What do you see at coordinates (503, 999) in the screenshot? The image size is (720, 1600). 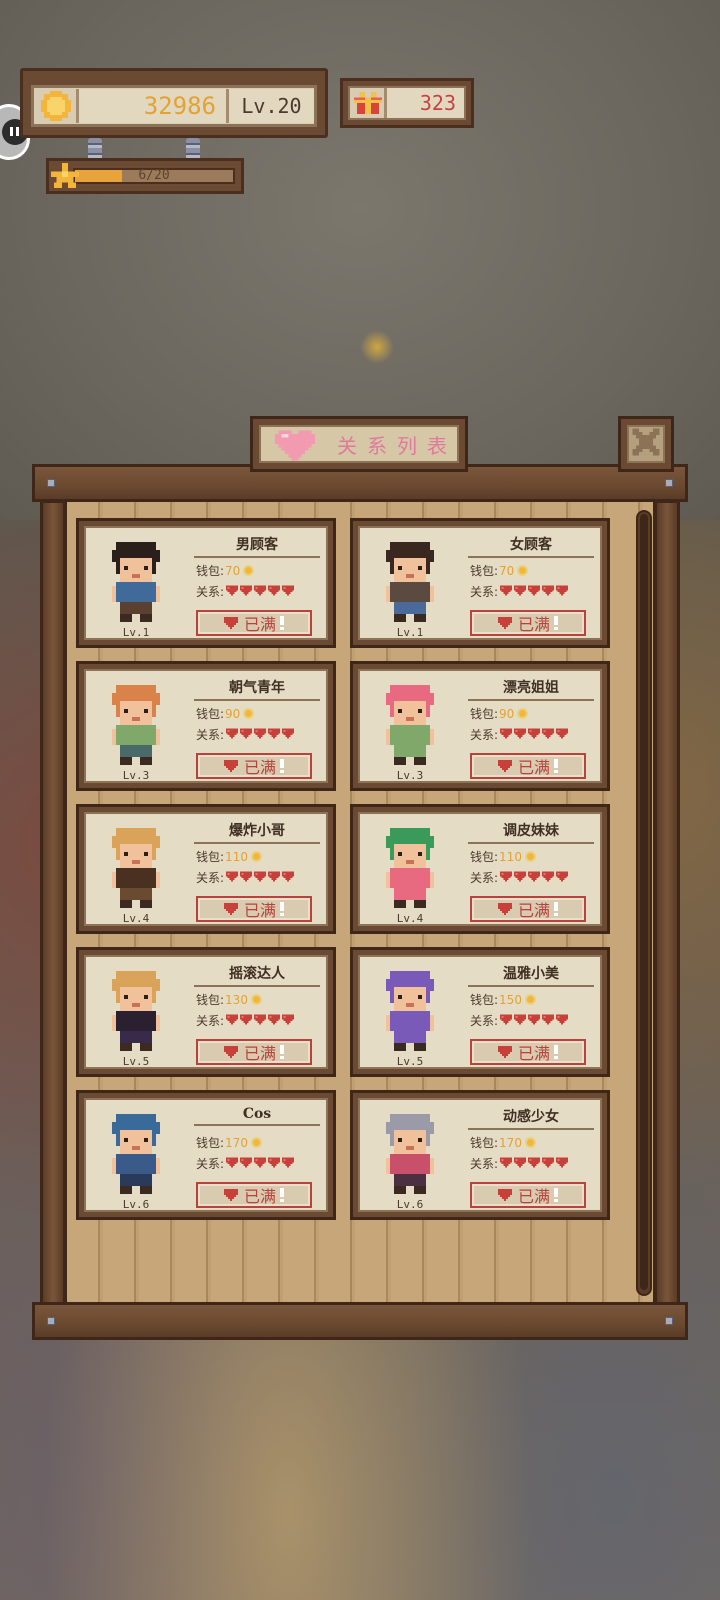 I see `wallet-row: 钱包: 150` at bounding box center [503, 999].